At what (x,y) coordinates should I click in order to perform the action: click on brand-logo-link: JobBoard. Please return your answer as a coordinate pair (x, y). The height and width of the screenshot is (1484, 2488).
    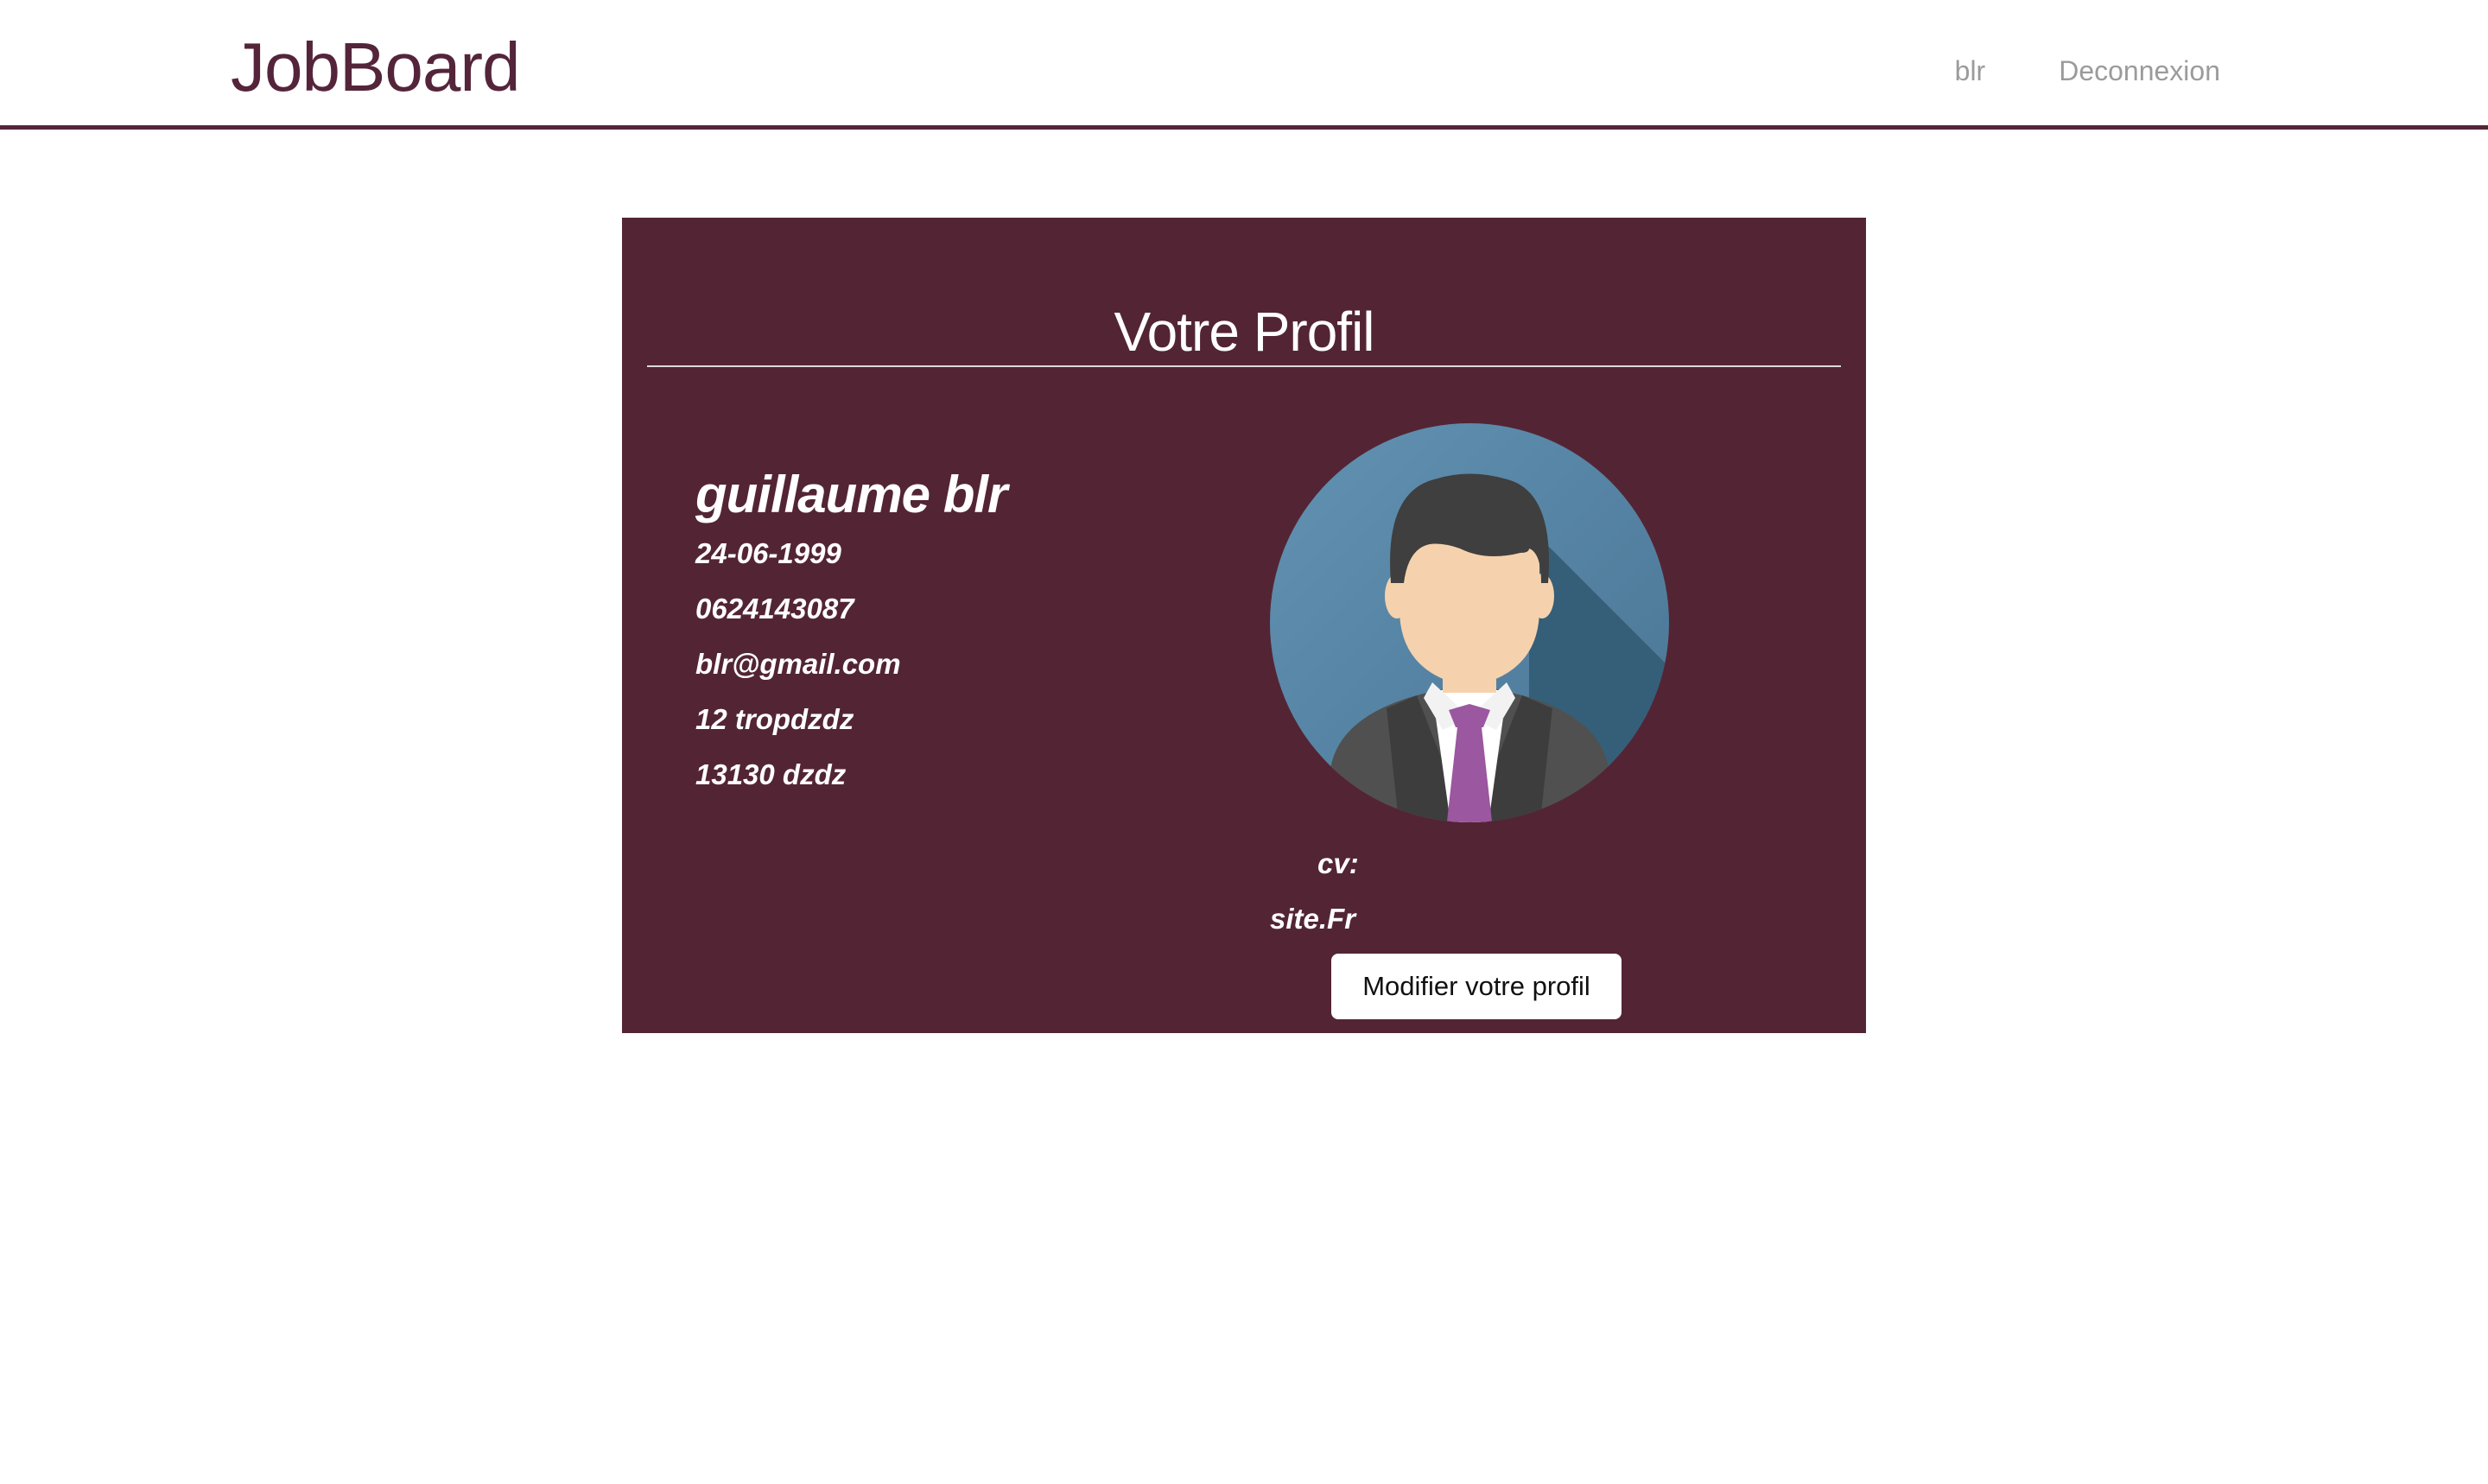
    Looking at the image, I should click on (376, 67).